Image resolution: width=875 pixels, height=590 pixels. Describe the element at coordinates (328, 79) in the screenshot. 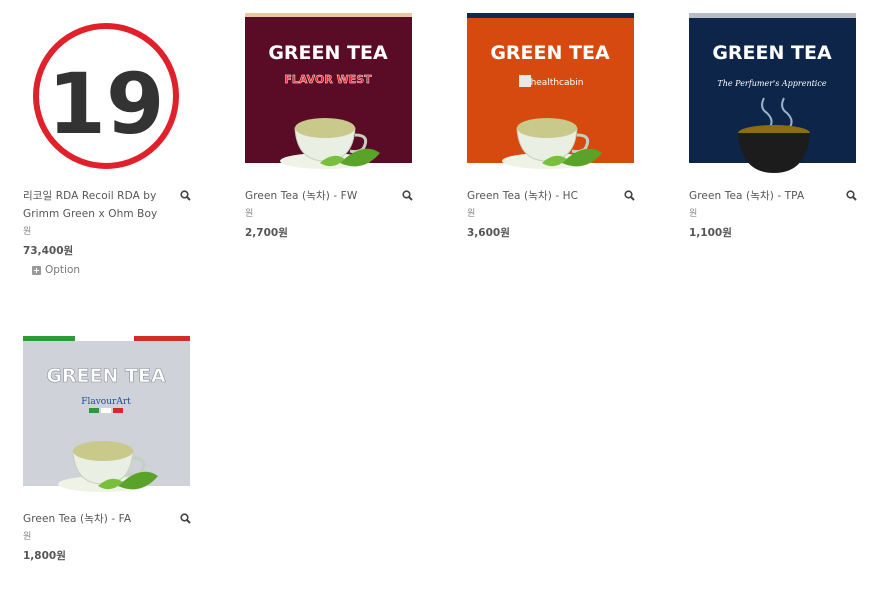

I see `svg-text: FLAVOR WEST` at that location.